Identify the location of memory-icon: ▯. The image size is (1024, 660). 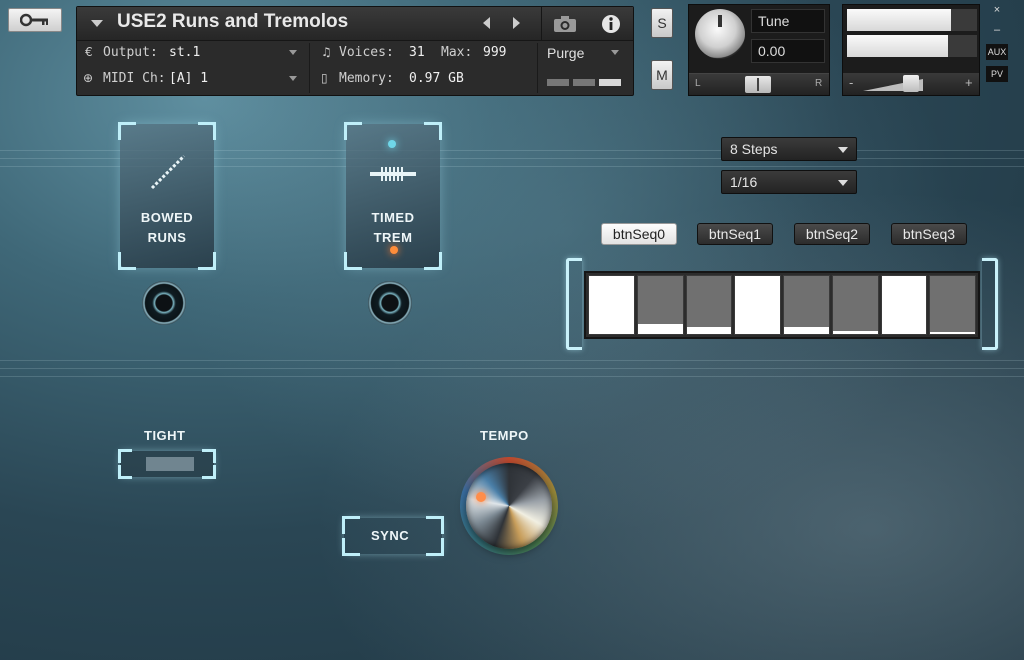
(324, 78).